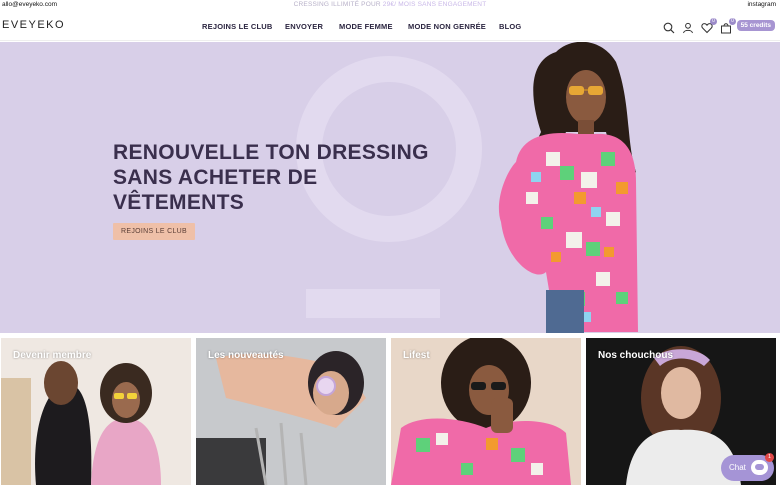  What do you see at coordinates (737, 467) in the screenshot?
I see `chat-label: Chat` at bounding box center [737, 467].